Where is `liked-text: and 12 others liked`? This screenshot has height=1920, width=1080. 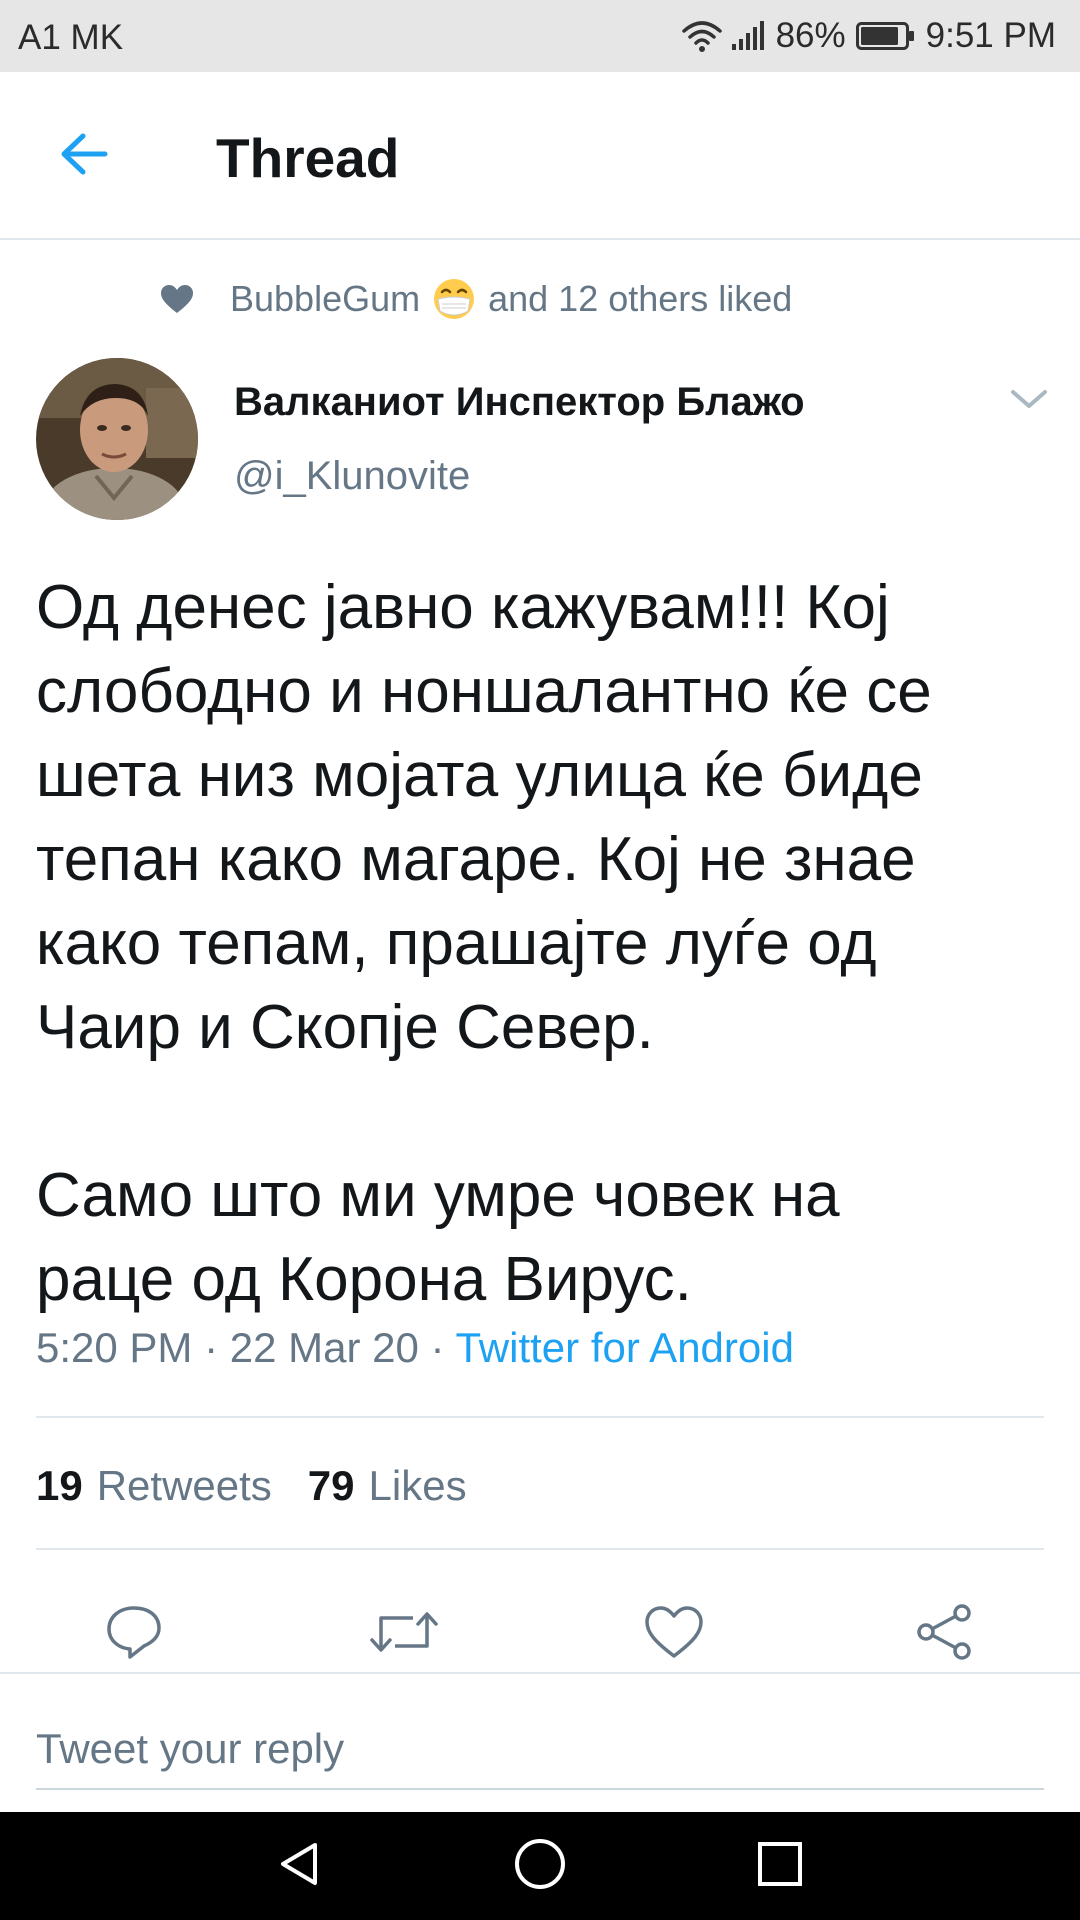
liked-text: and 12 others liked is located at coordinates (640, 298).